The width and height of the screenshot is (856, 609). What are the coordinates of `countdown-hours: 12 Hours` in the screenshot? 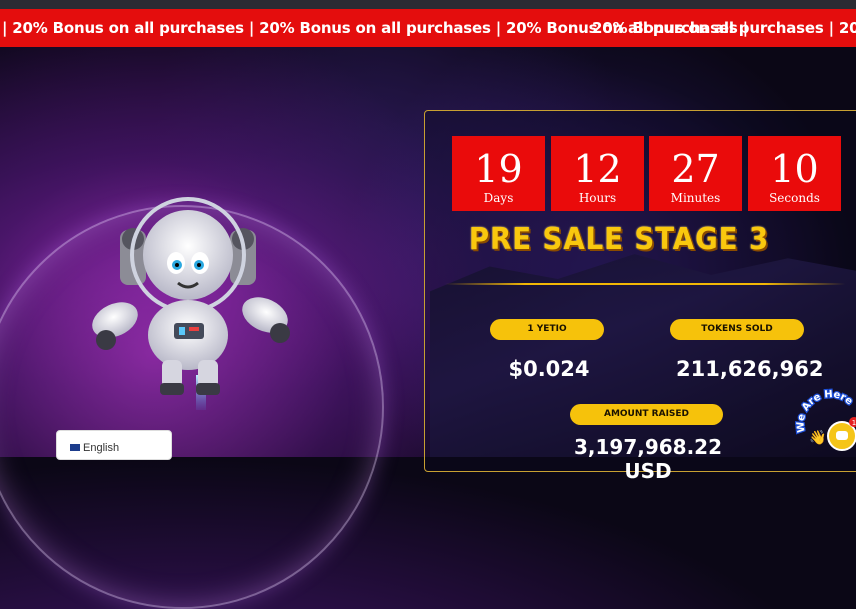 It's located at (597, 173).